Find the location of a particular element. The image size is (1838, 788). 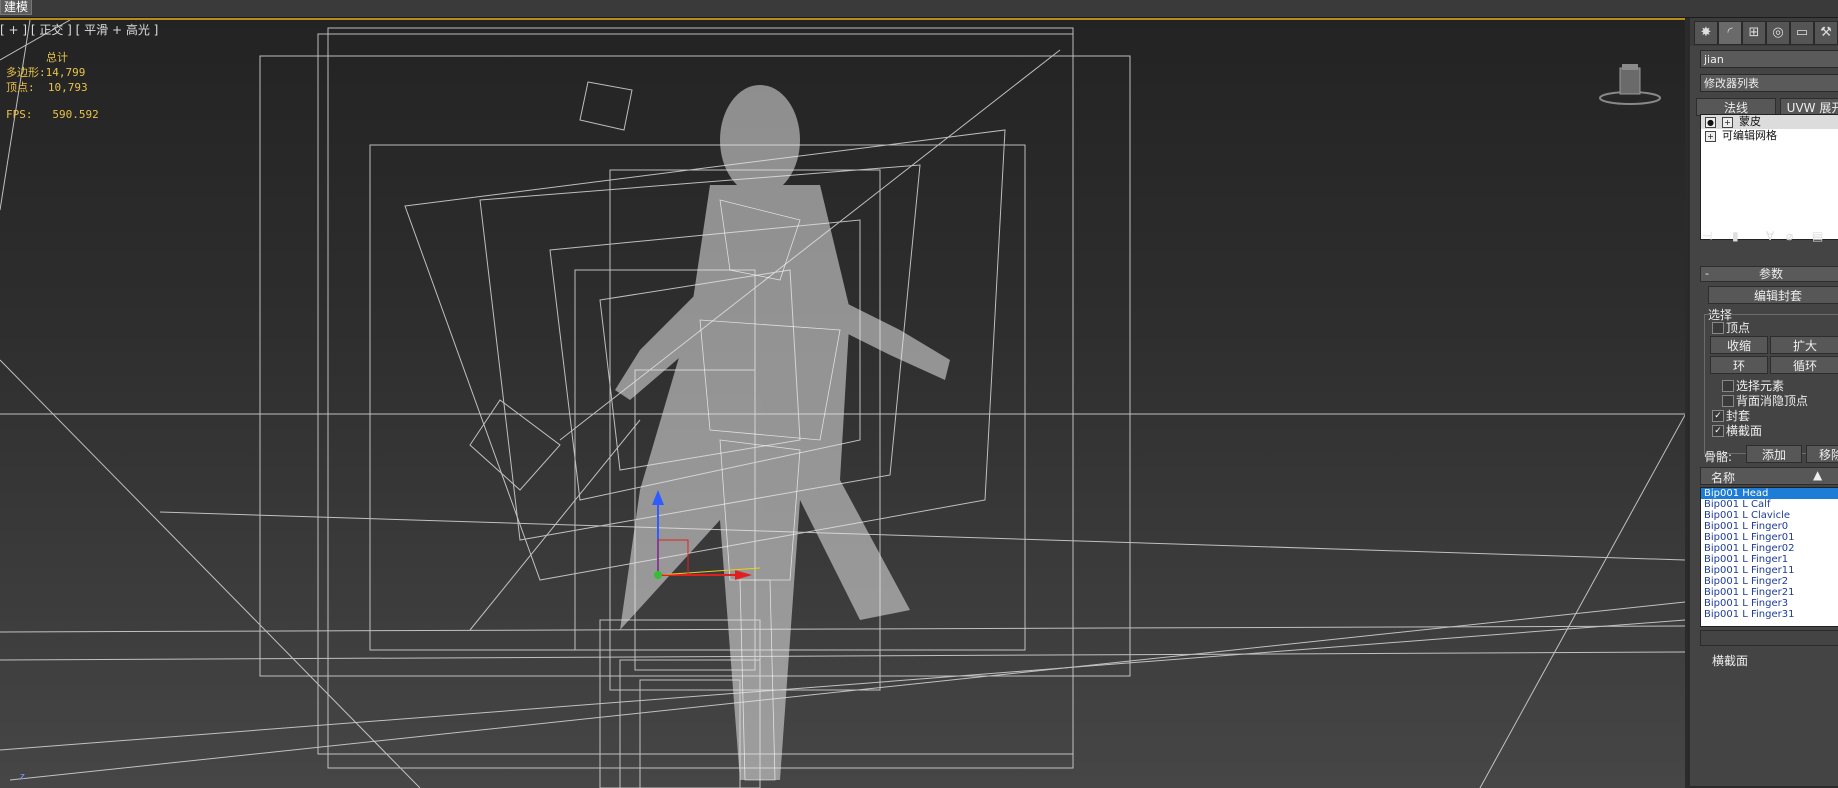

fps-label: FPS: is located at coordinates (19, 114).